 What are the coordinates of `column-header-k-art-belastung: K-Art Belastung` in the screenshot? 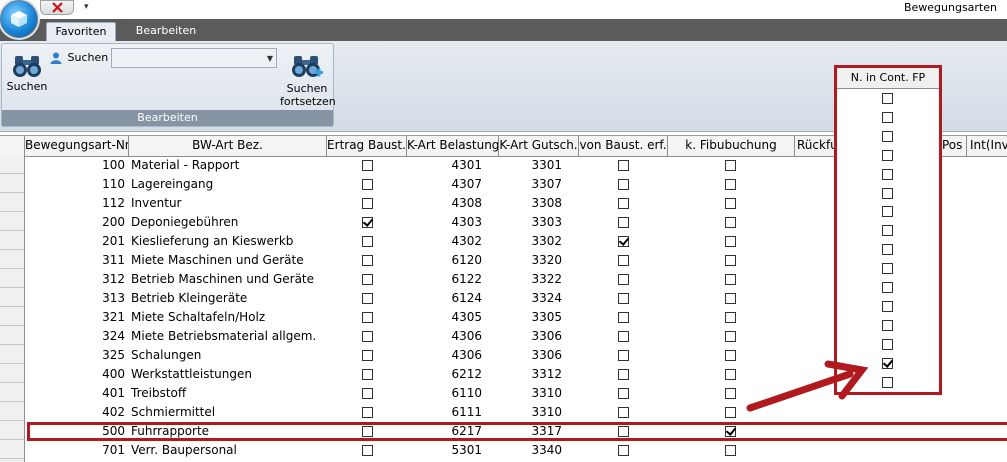 It's located at (453, 146).